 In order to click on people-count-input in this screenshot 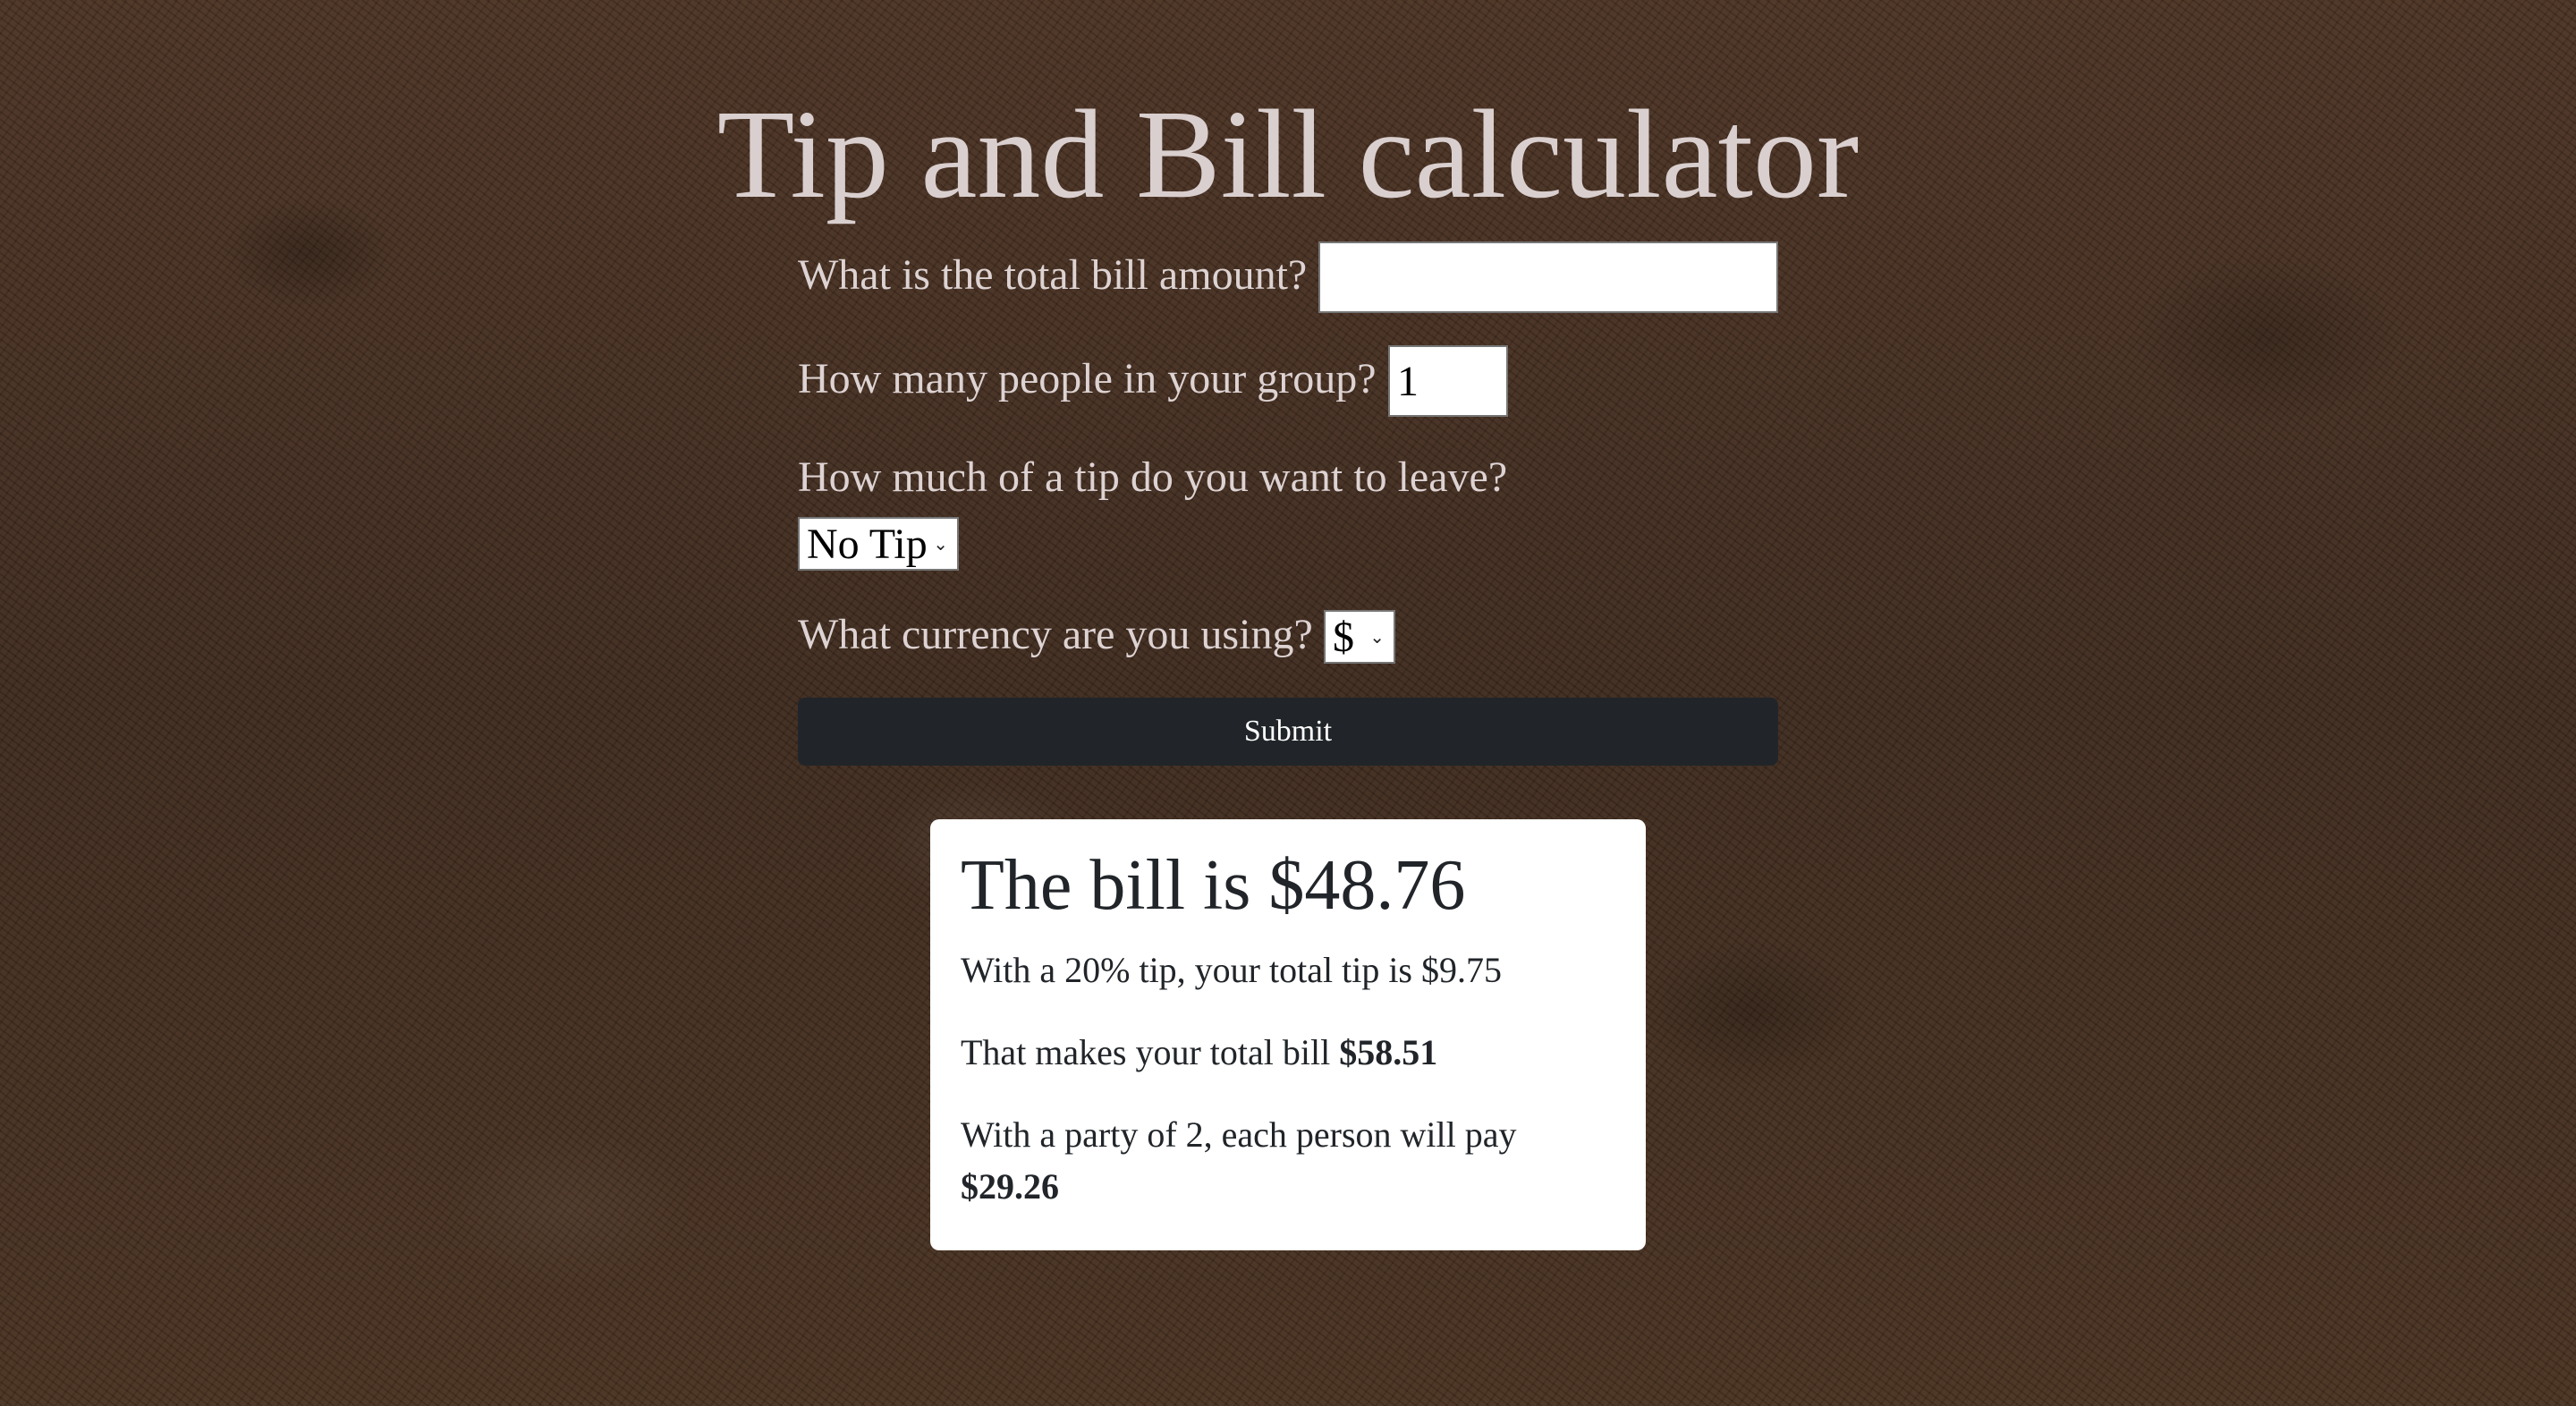, I will do `click(1448, 381)`.